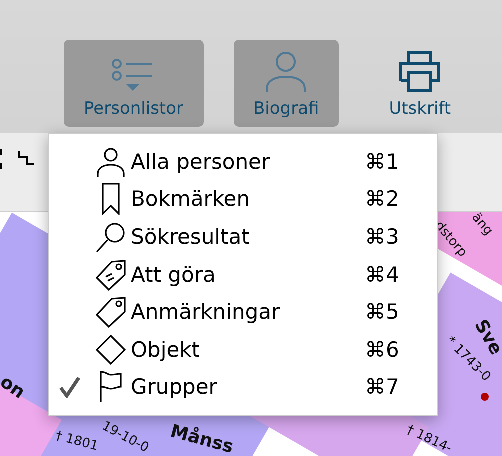 This screenshot has width=502, height=456. I want to click on menu-item: Sökresultat ⌘3, so click(243, 237).